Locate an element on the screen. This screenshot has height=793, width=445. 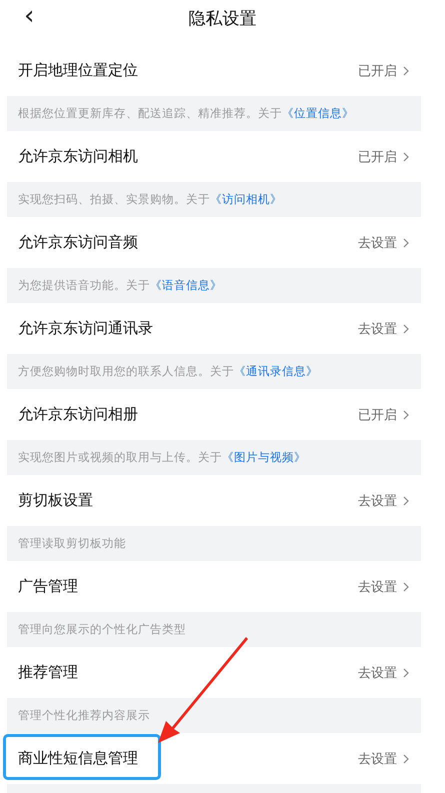
setting-description: 实现您扫码、拍摄、实景购物。关于《访问相机》 is located at coordinates (150, 199).